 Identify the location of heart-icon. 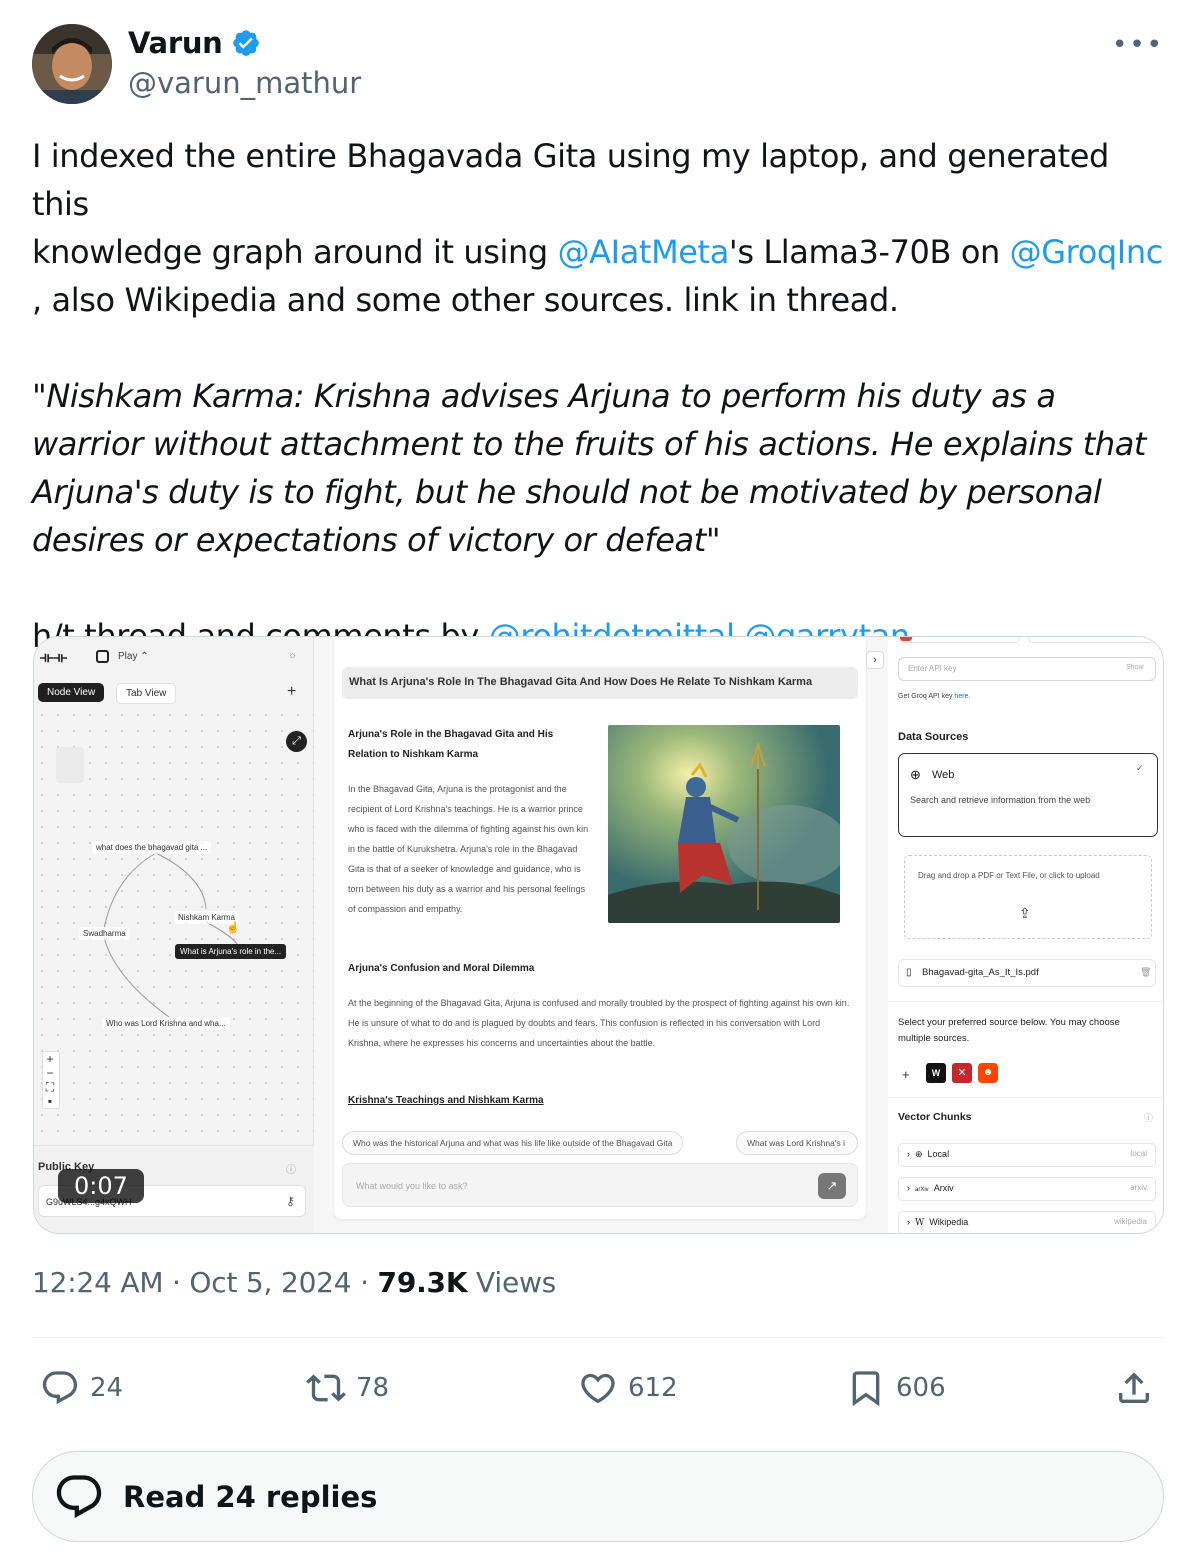
(598, 1388).